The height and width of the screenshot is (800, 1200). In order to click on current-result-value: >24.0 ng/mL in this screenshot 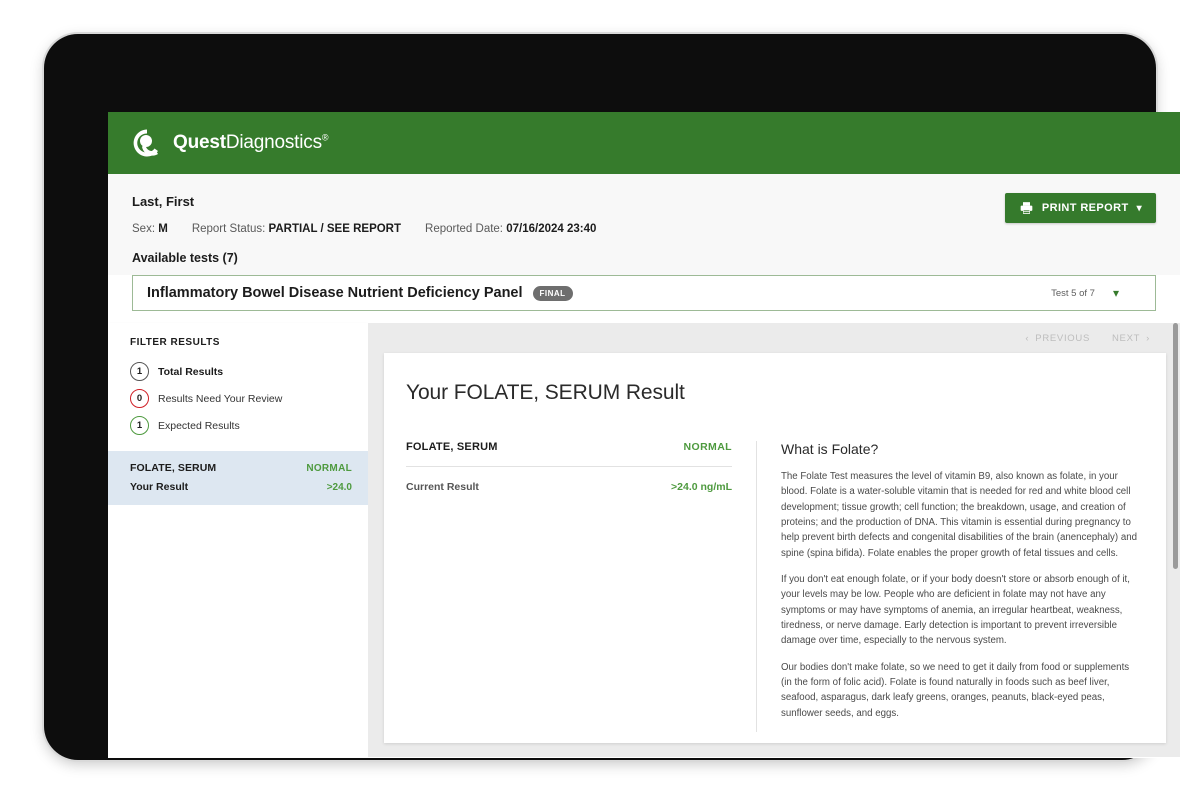, I will do `click(701, 487)`.